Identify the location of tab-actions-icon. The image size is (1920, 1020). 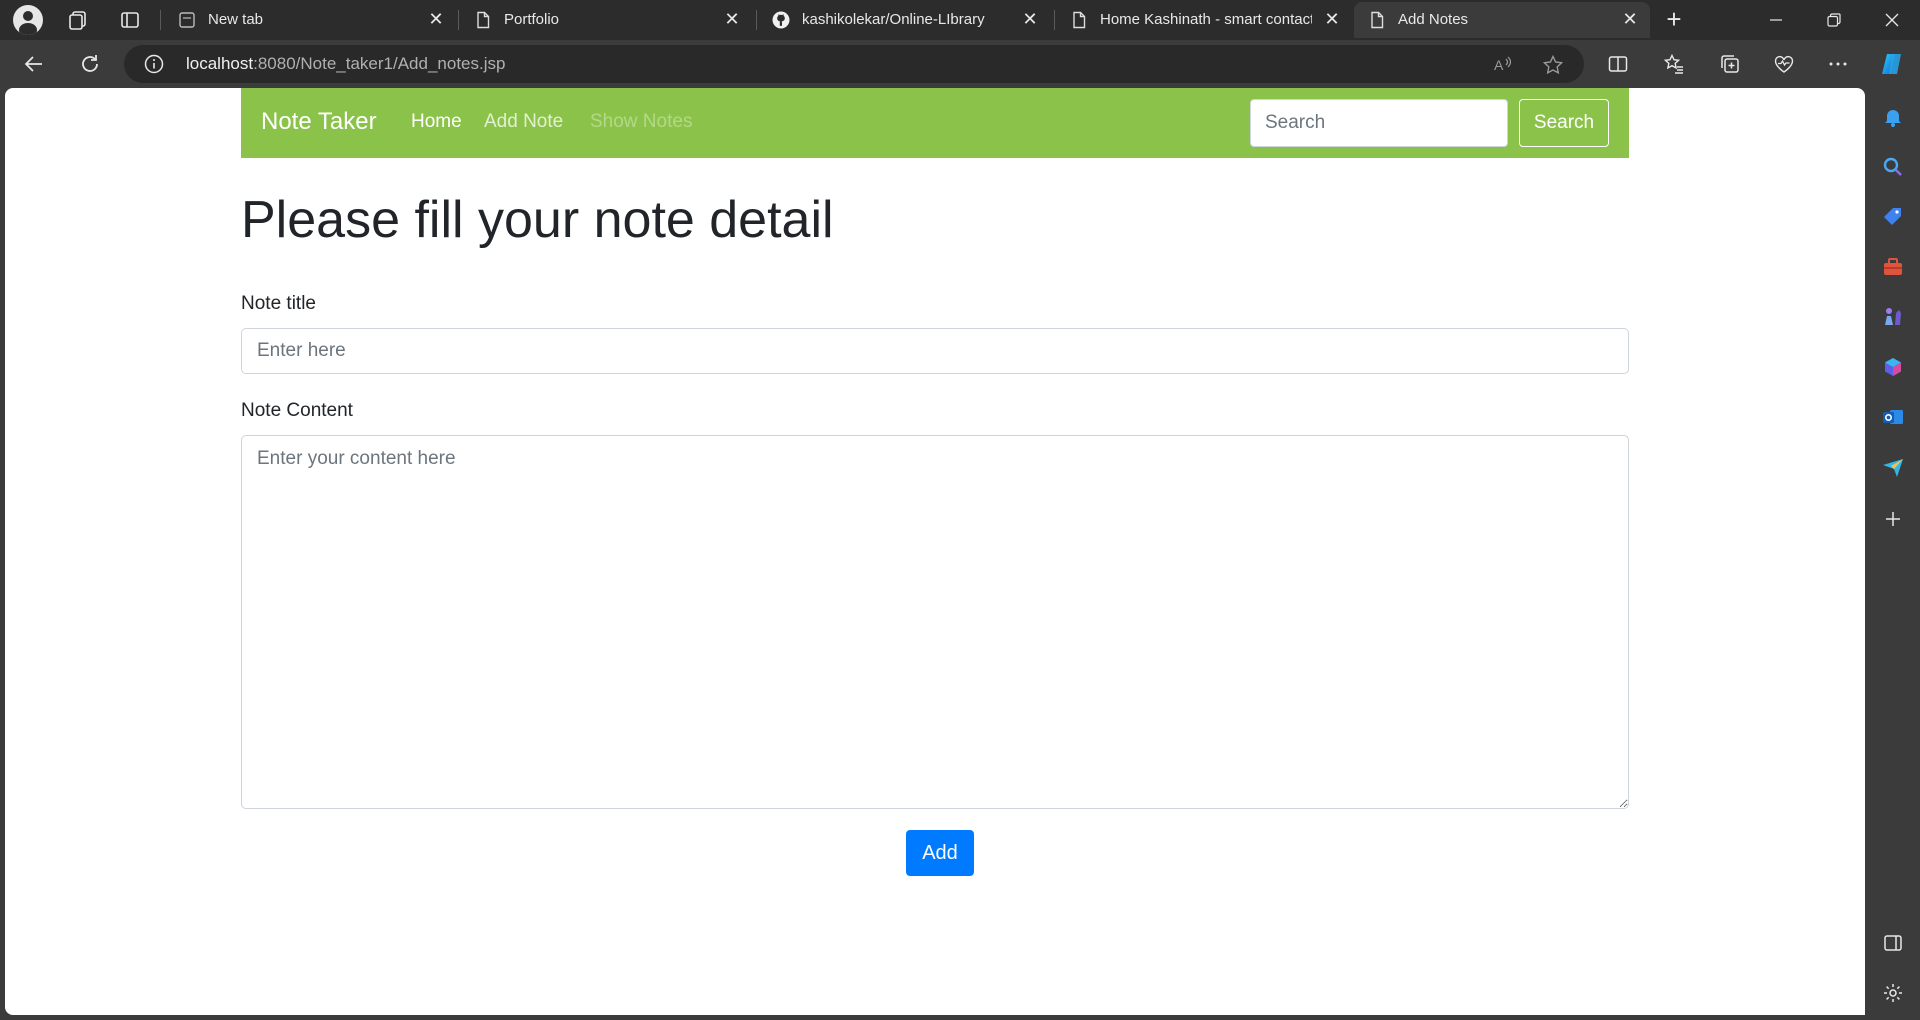
(130, 20).